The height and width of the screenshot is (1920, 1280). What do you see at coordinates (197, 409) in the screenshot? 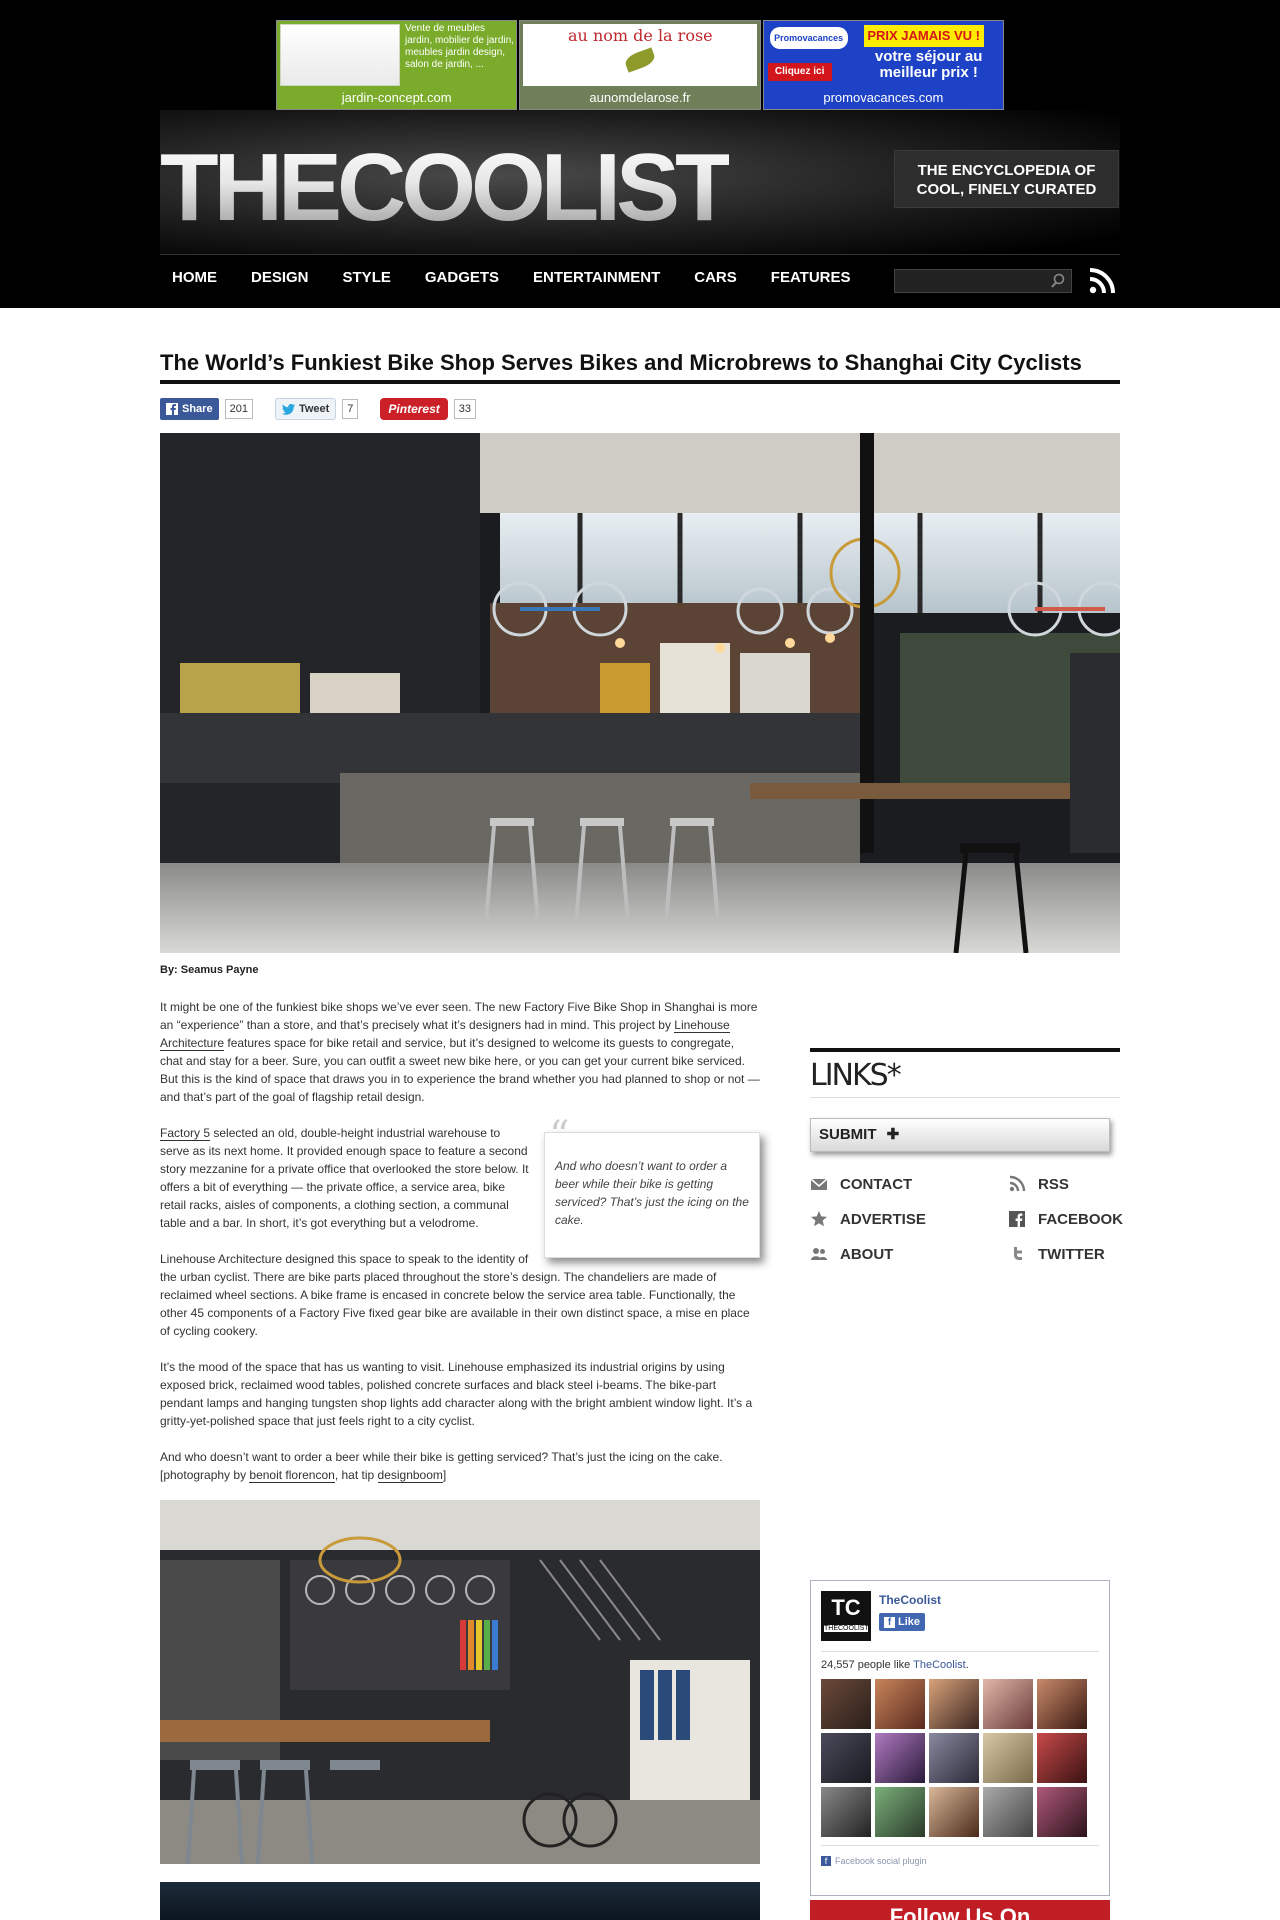
I see `facebook-share-label: Share` at bounding box center [197, 409].